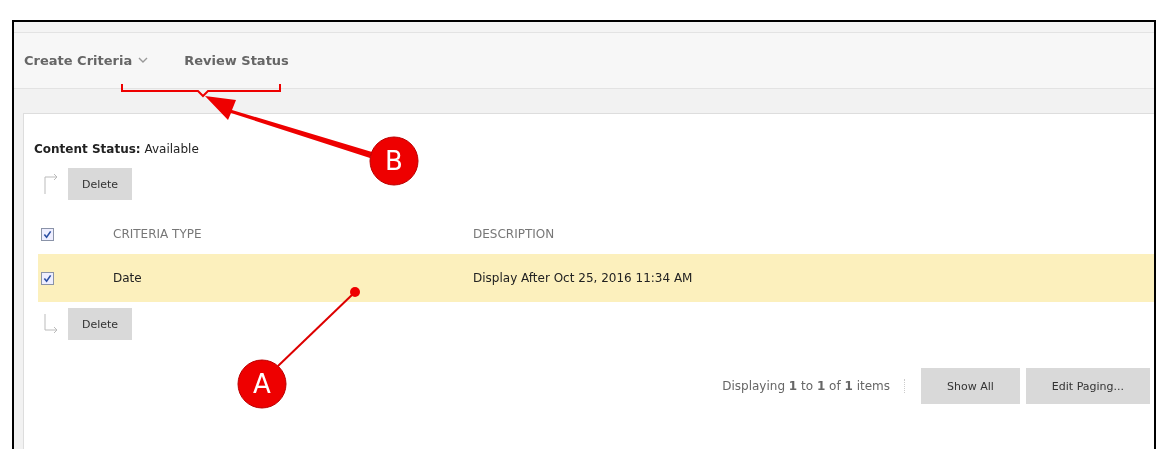  Describe the element at coordinates (117, 149) in the screenshot. I see `content-status-text: Content Status: Available` at that location.